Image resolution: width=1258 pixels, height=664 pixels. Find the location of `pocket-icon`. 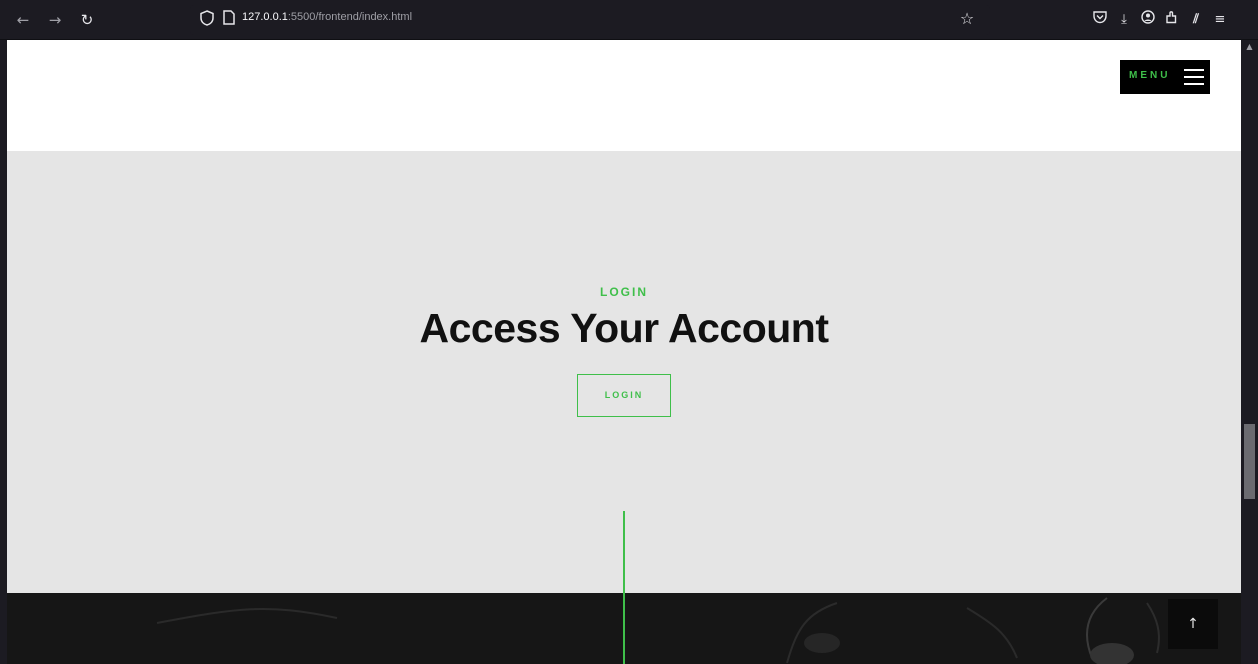

pocket-icon is located at coordinates (1100, 20).